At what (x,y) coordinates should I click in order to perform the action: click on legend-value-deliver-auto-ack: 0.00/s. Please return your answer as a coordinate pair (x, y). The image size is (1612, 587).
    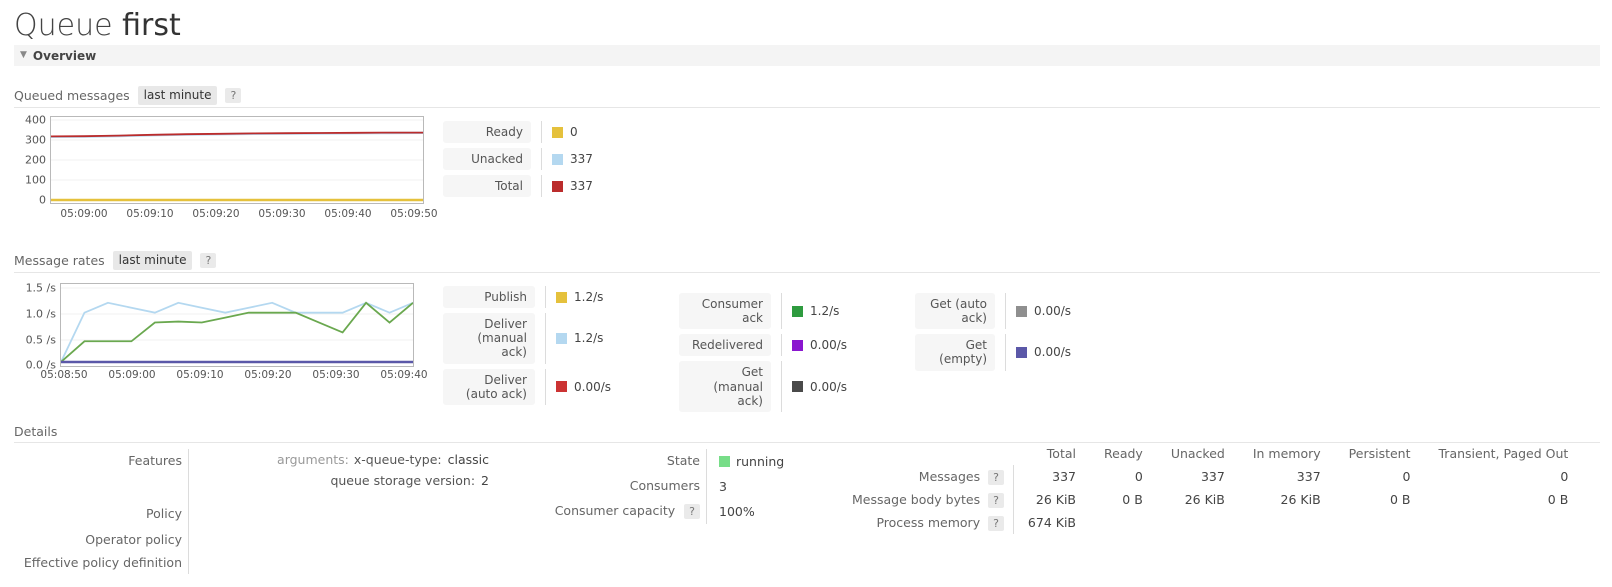
    Looking at the image, I should click on (583, 387).